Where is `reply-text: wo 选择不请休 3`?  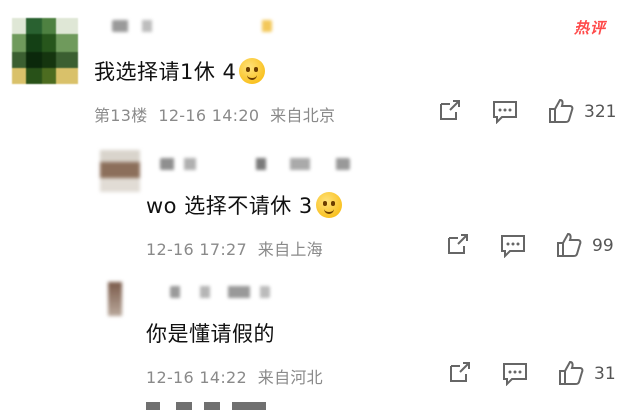
reply-text: wo 选择不请休 3 is located at coordinates (244, 205).